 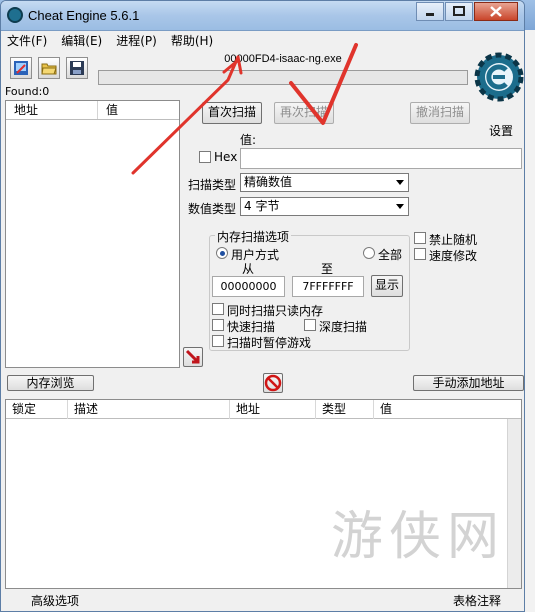 What do you see at coordinates (440, 113) in the screenshot?
I see `undo-scan-button: 撤消扫描` at bounding box center [440, 113].